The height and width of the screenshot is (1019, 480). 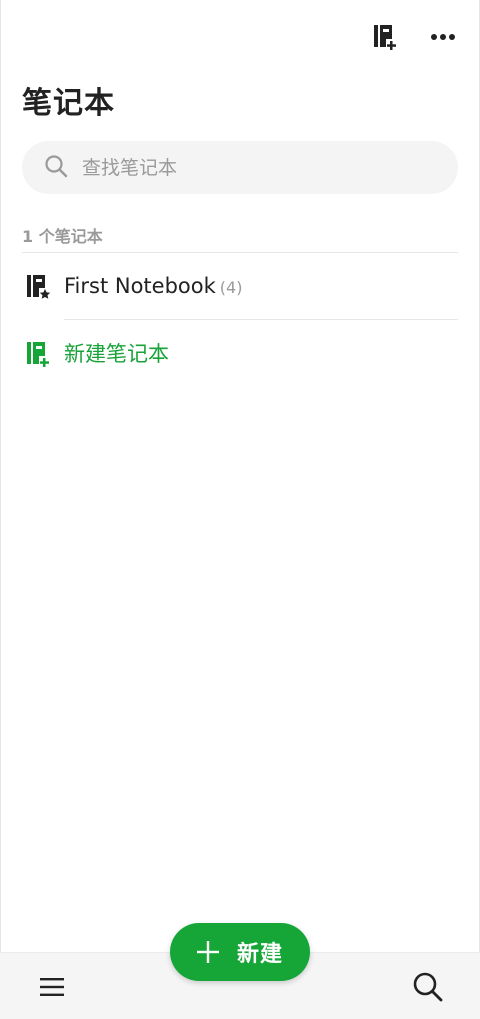 What do you see at coordinates (207, 952) in the screenshot?
I see `plus-icon` at bounding box center [207, 952].